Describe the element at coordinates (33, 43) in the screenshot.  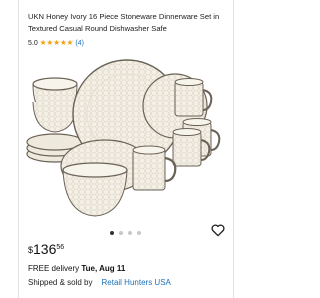
I see `rating-value: 5.0` at that location.